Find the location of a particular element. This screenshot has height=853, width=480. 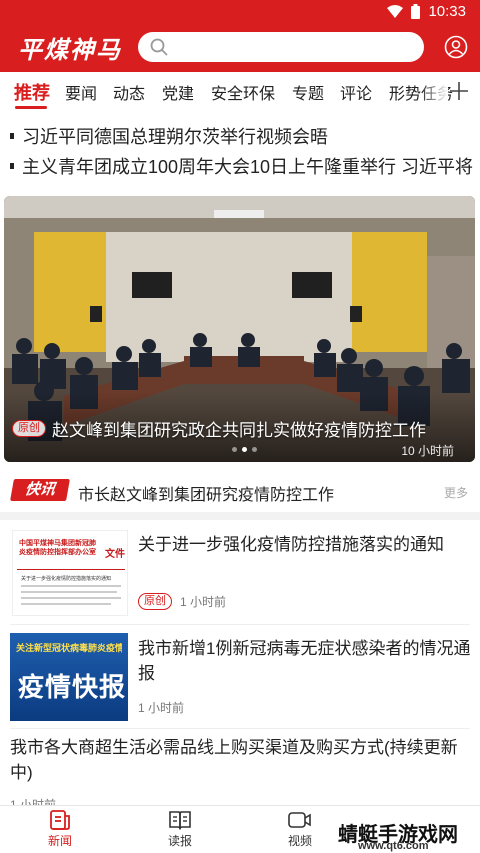

flash-news-bar: 快讯 市长赵文峰到集团研究疫情防控工作 更多 is located at coordinates (240, 490).